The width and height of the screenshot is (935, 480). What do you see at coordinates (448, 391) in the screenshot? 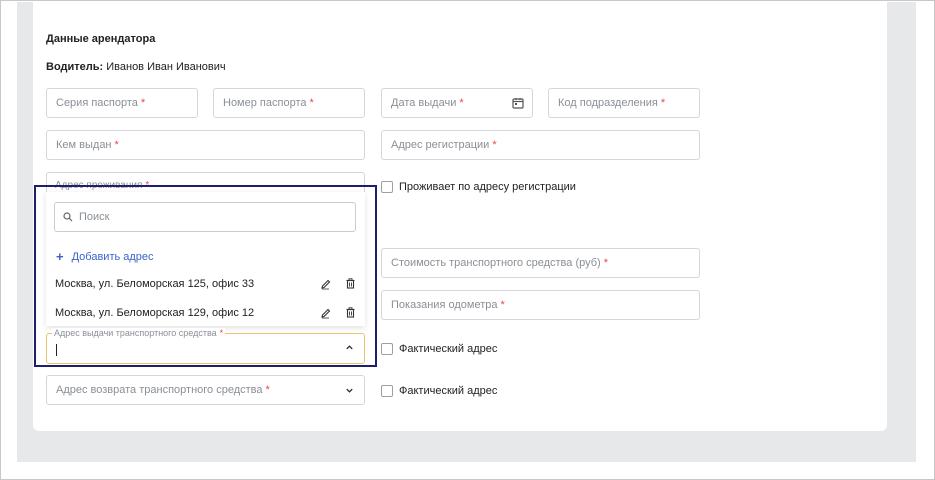
I see `actual-address-label-2: Фактический адрес` at bounding box center [448, 391].